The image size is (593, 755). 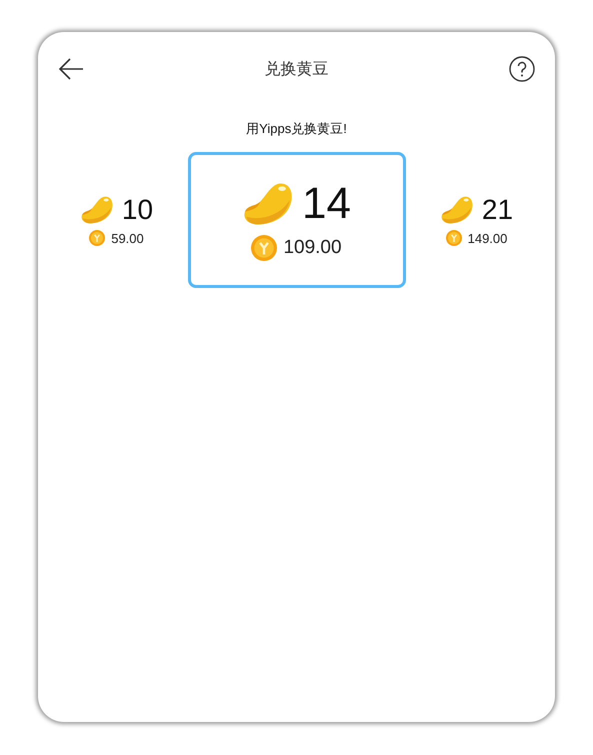 I want to click on page-title: 兑换黄豆, so click(x=296, y=70).